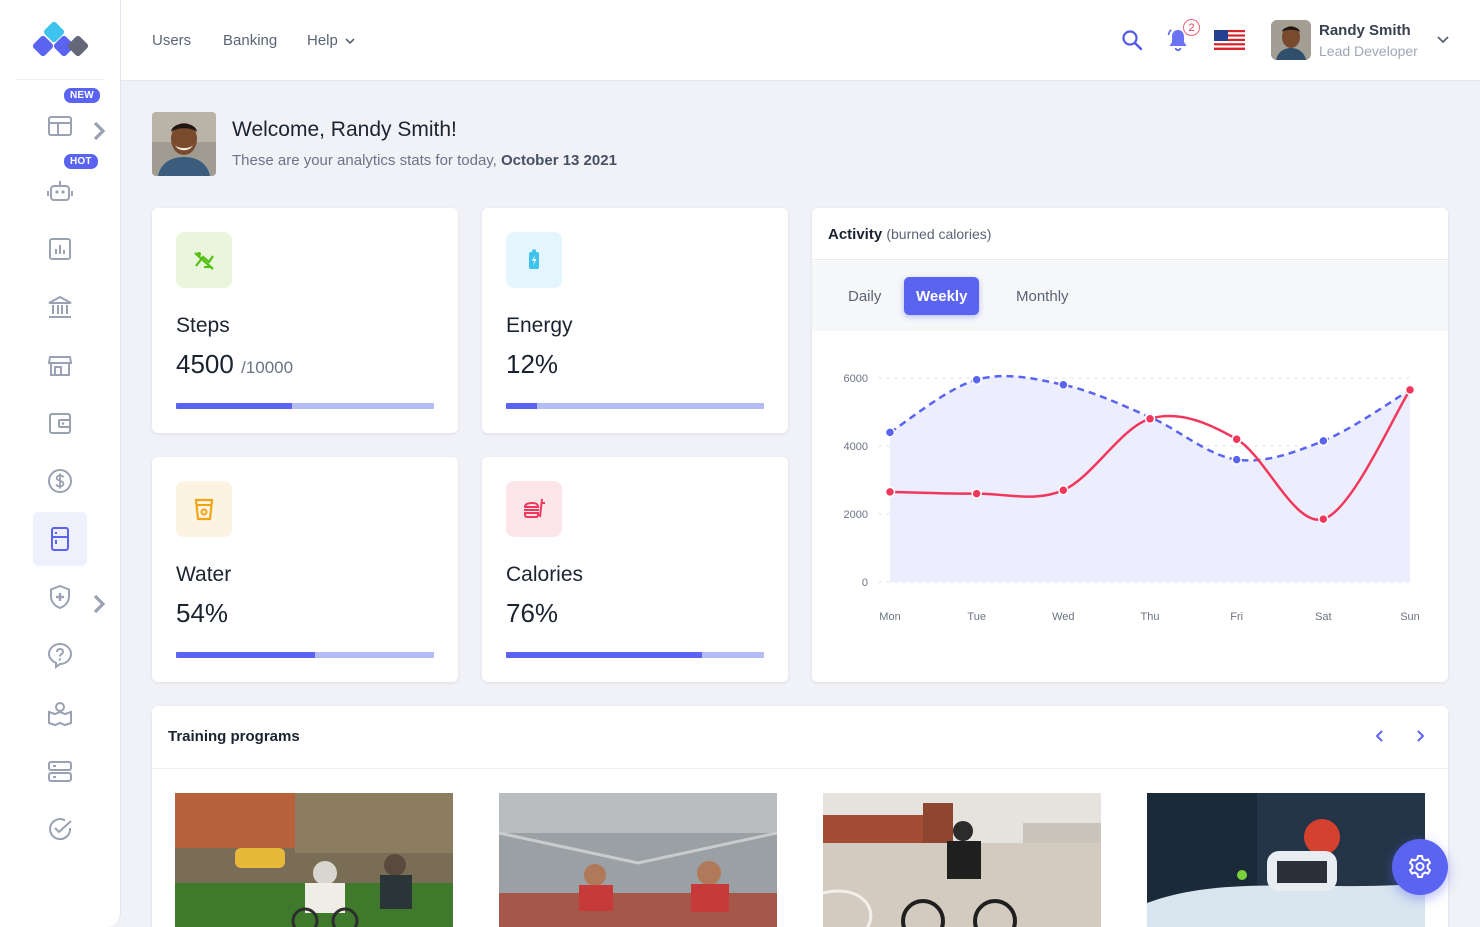  I want to click on x-tick-label: Fri, so click(1236, 617).